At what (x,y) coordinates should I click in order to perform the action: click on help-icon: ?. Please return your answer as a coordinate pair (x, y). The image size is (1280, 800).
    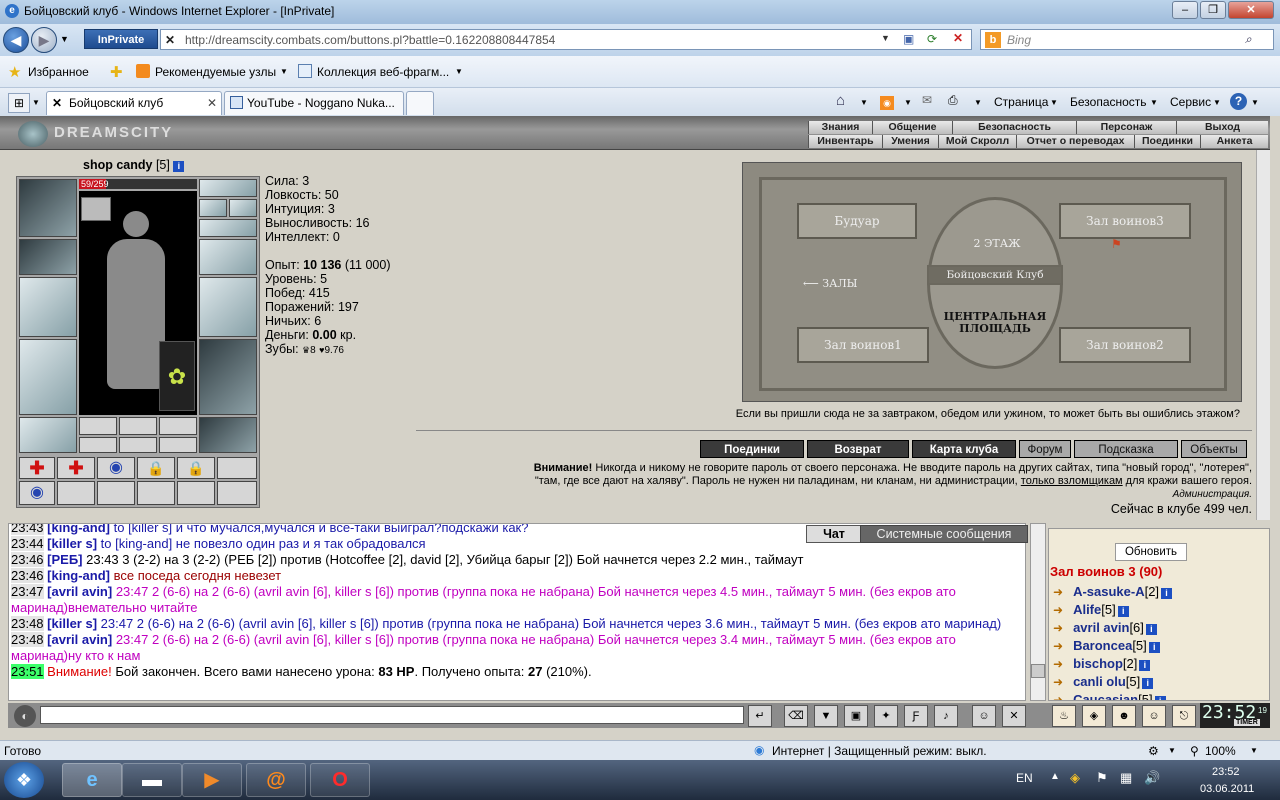
    Looking at the image, I should click on (1238, 101).